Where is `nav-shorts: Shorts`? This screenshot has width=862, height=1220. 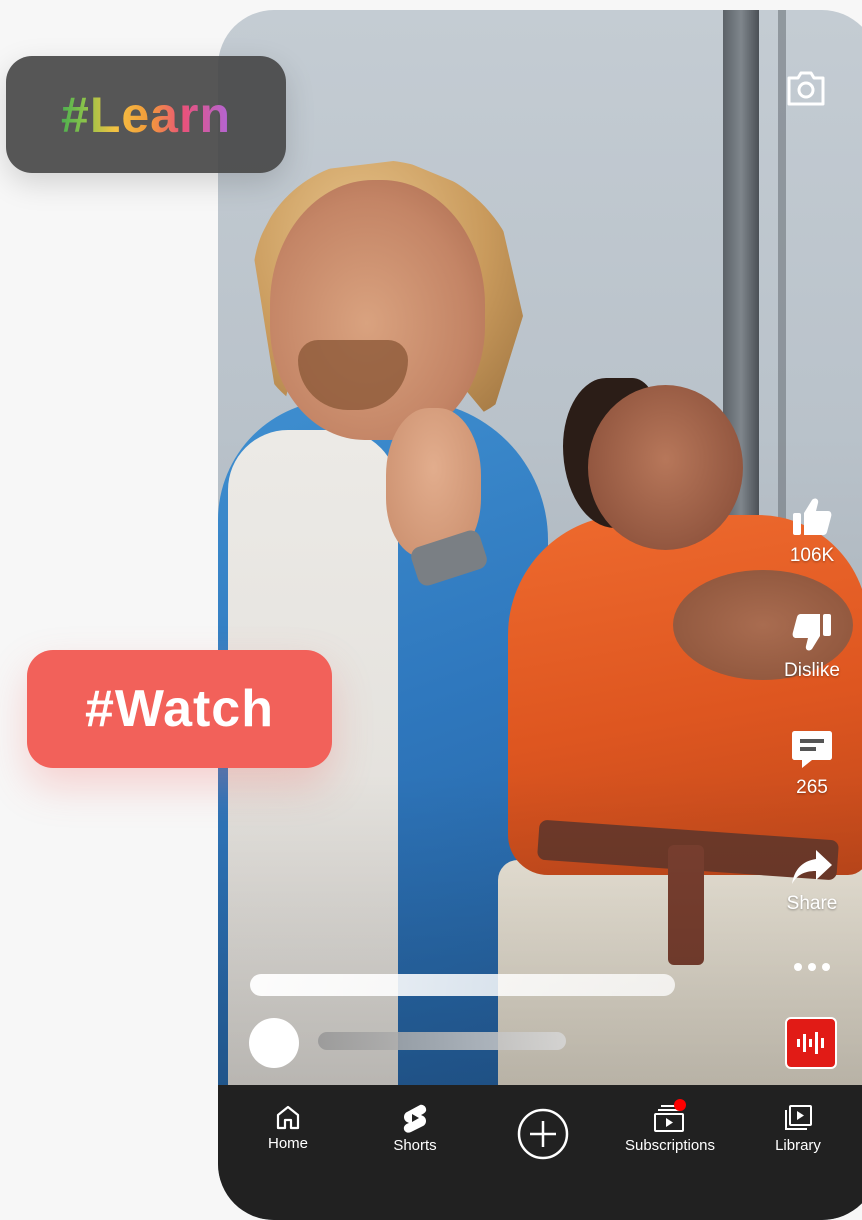
nav-shorts: Shorts is located at coordinates (415, 1128).